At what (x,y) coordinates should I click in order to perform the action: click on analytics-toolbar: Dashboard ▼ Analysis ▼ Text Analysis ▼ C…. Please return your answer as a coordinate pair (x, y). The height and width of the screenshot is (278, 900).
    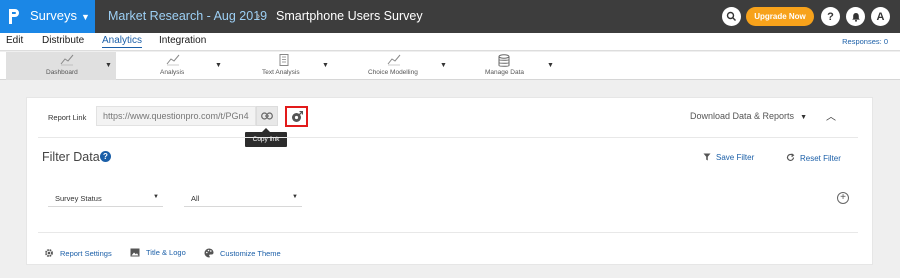
    Looking at the image, I should click on (450, 66).